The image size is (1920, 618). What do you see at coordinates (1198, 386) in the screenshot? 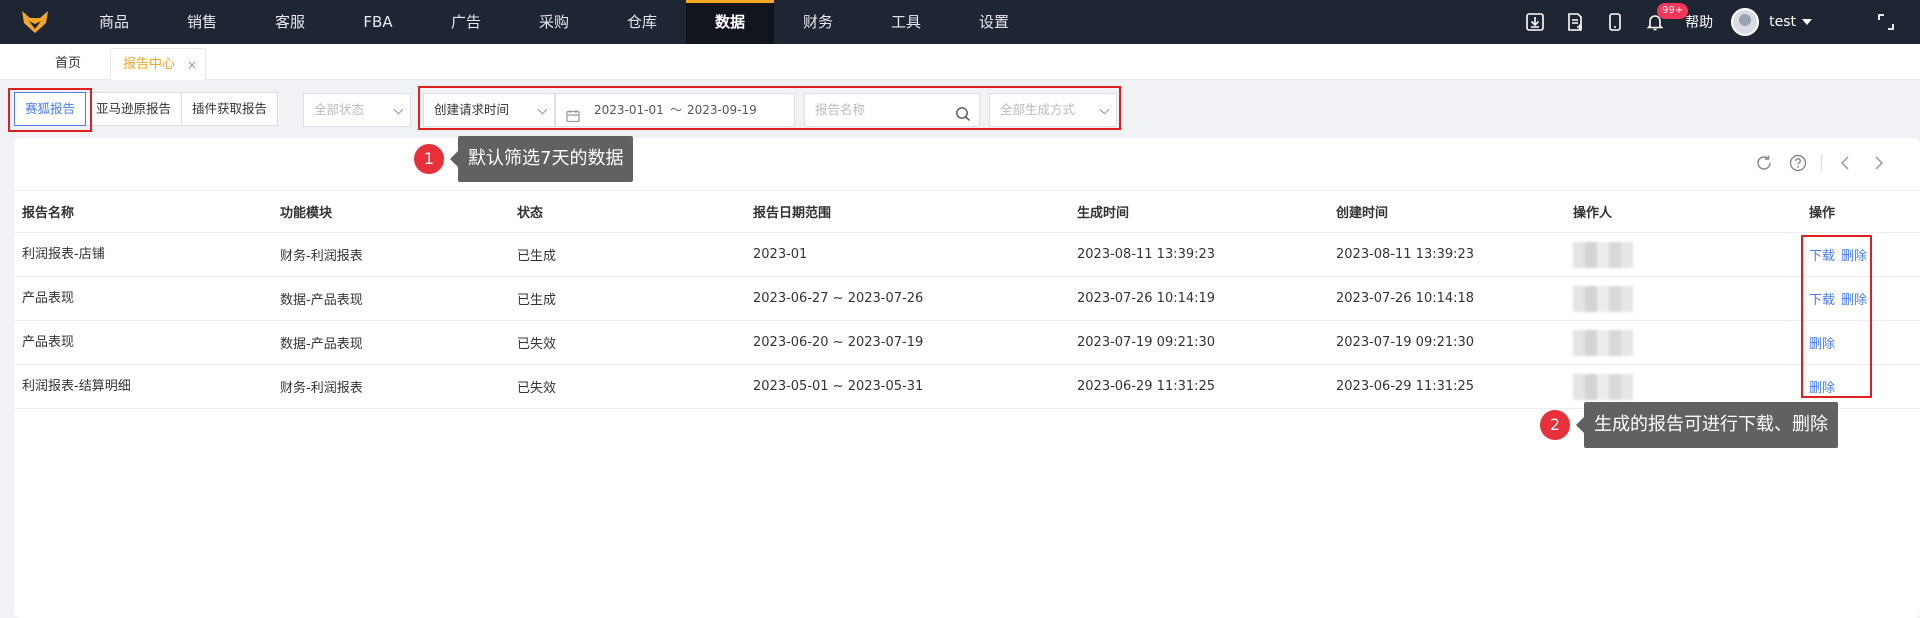
I see `cell-generated-time: 2023-06-29 11:31:25` at bounding box center [1198, 386].